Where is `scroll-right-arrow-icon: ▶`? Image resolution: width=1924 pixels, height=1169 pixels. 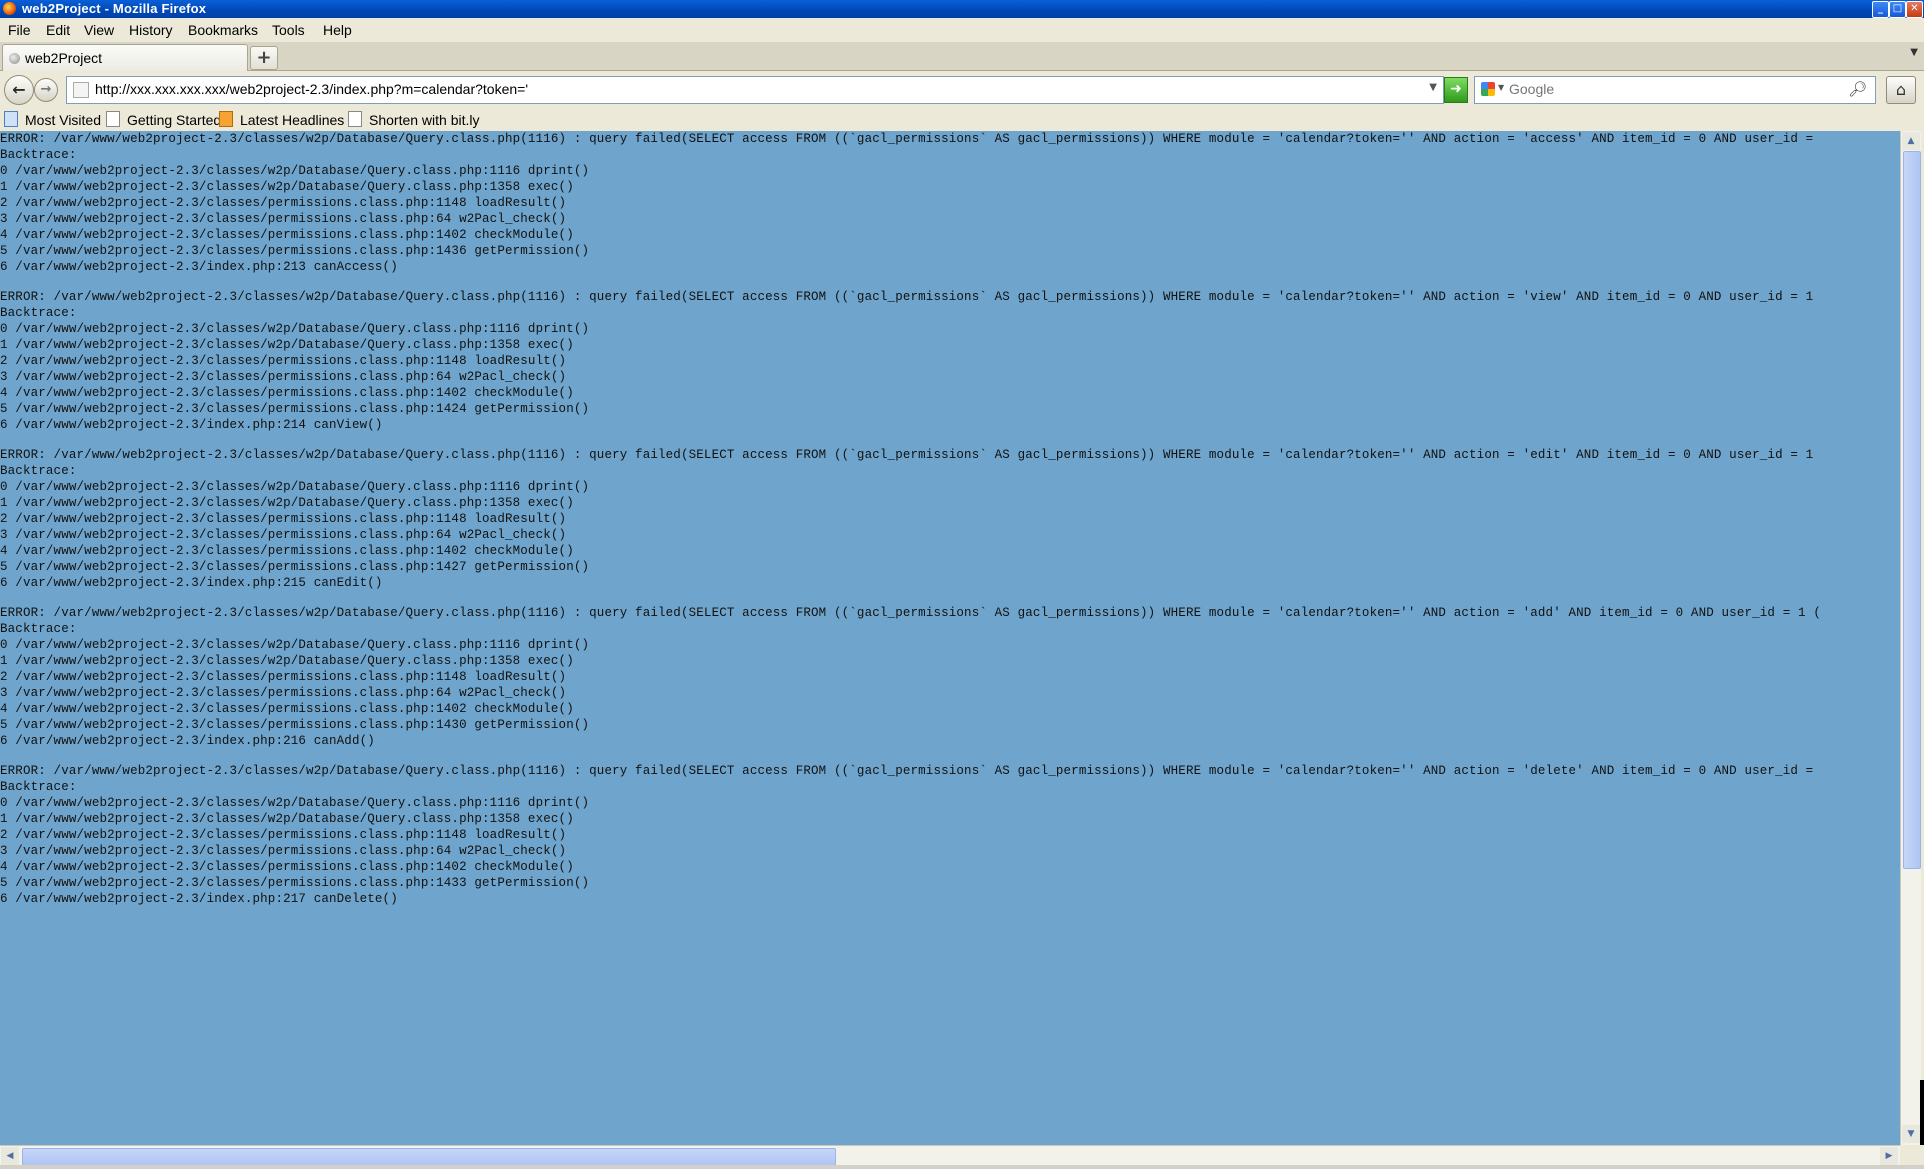 scroll-right-arrow-icon: ▶ is located at coordinates (1889, 1156).